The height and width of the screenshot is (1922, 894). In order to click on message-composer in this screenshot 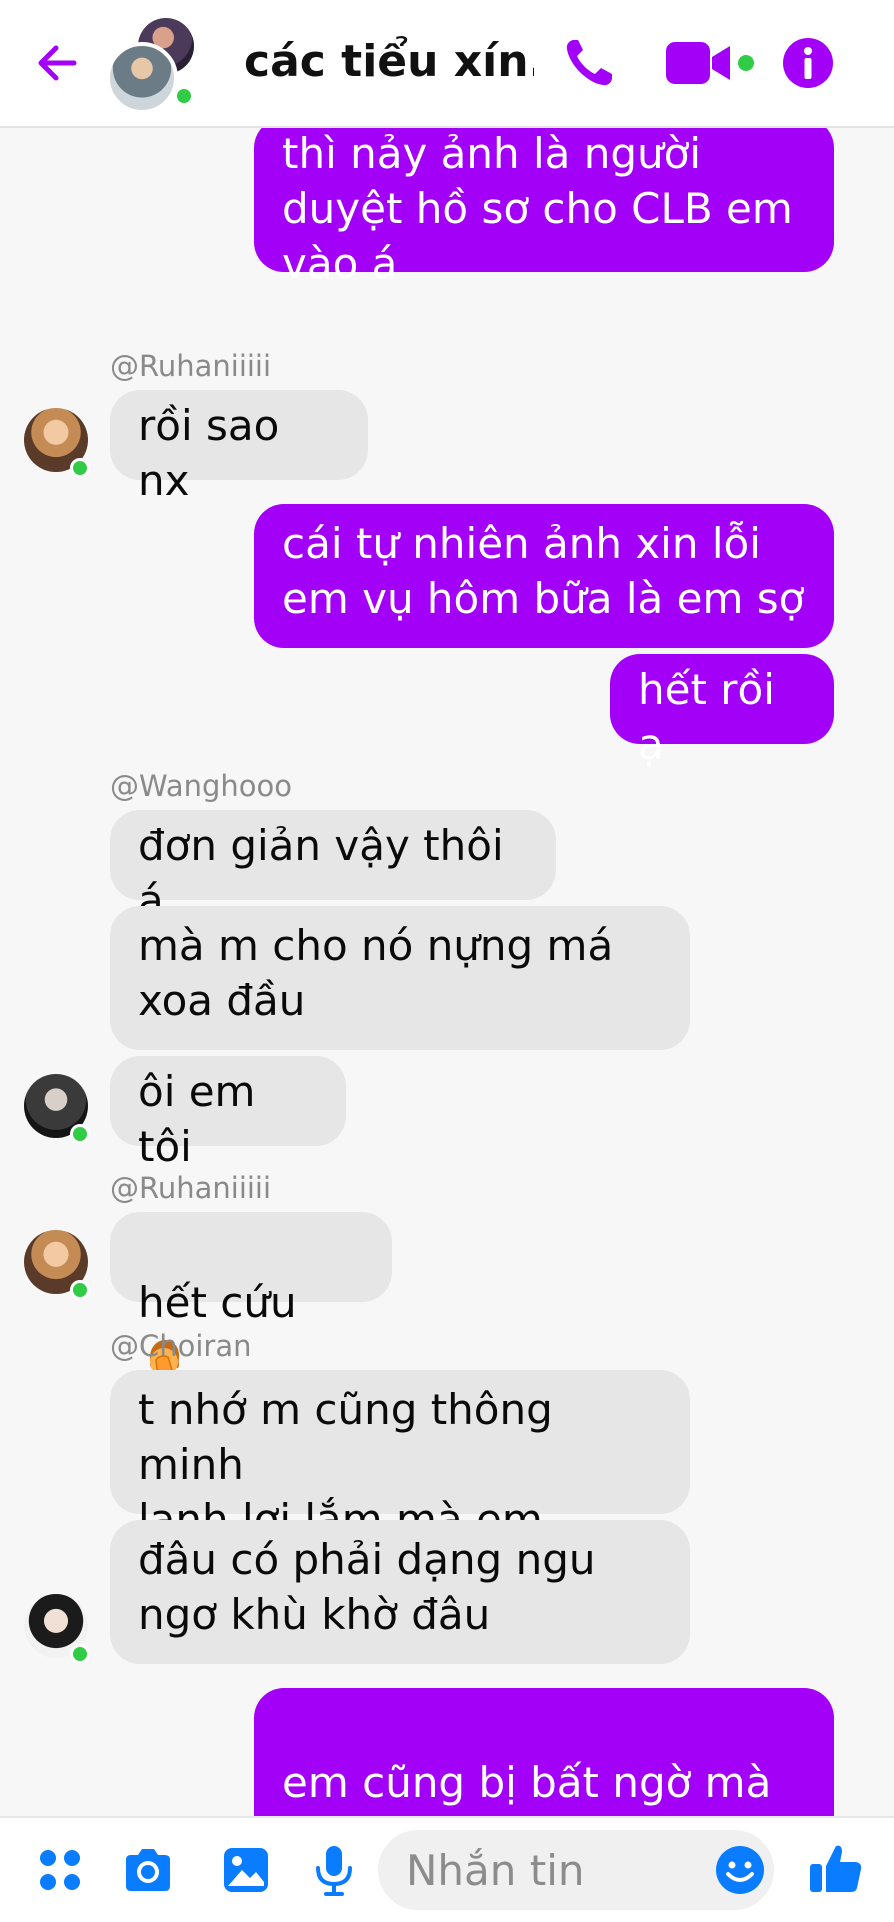, I will do `click(447, 1869)`.